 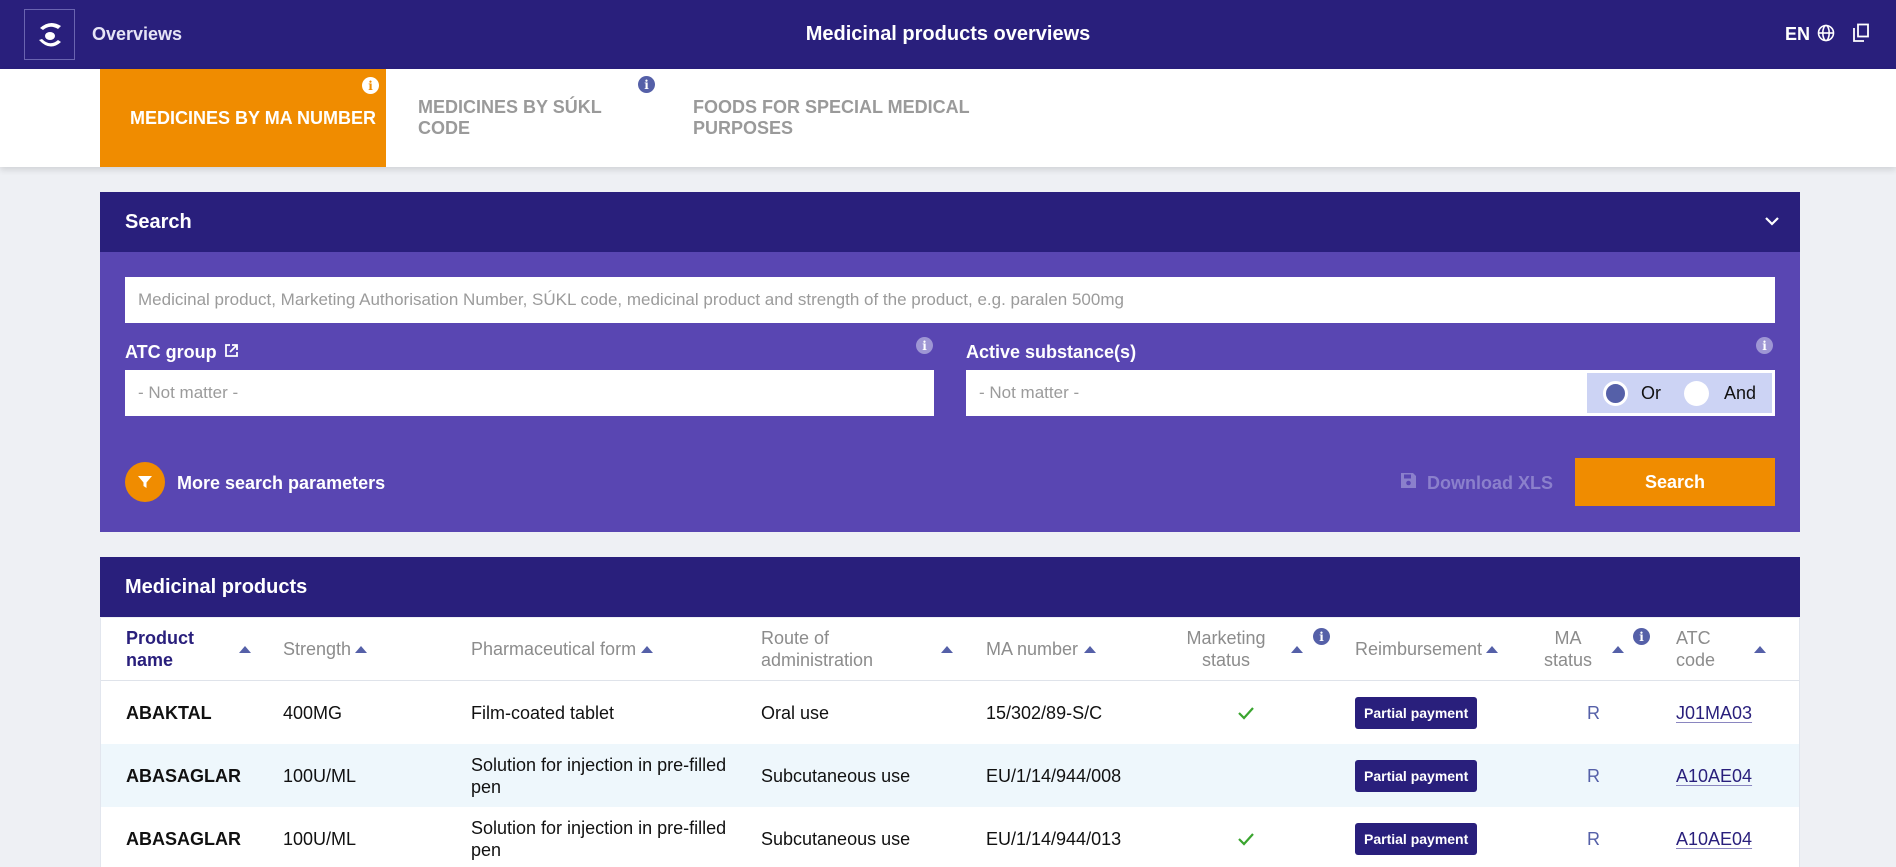 I want to click on tab-label: MEDICINES BY SÚKL CODE, so click(x=510, y=117).